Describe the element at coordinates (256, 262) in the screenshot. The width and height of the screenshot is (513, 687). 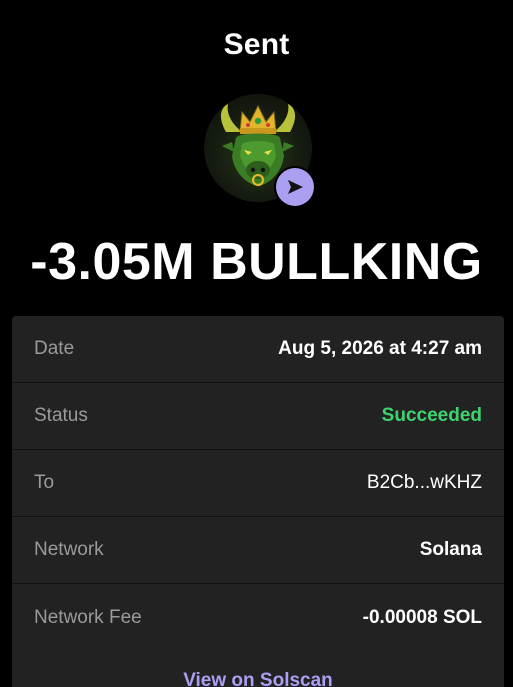
I see `transaction-amount: -3.05M BULLKING` at that location.